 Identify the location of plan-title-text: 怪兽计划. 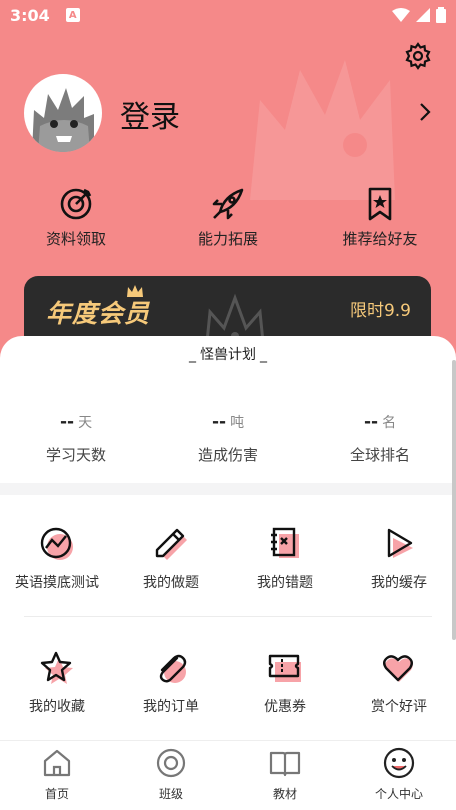
(228, 355).